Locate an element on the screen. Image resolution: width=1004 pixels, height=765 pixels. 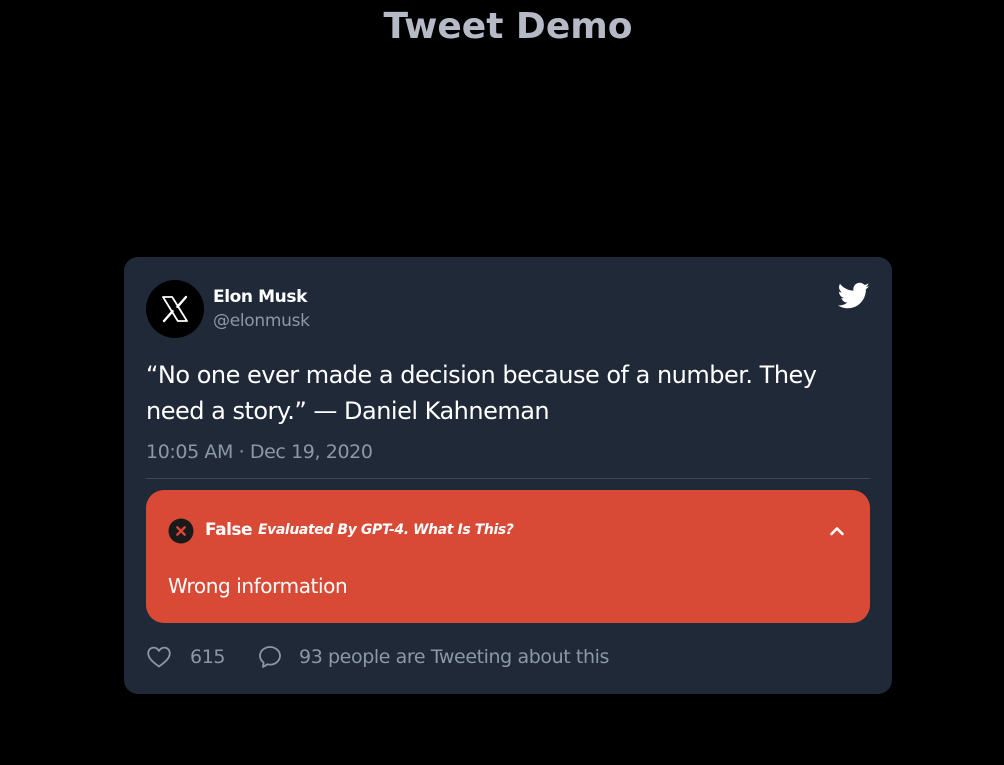
reply-count-text: 93 people are Tweeting about this is located at coordinates (454, 657).